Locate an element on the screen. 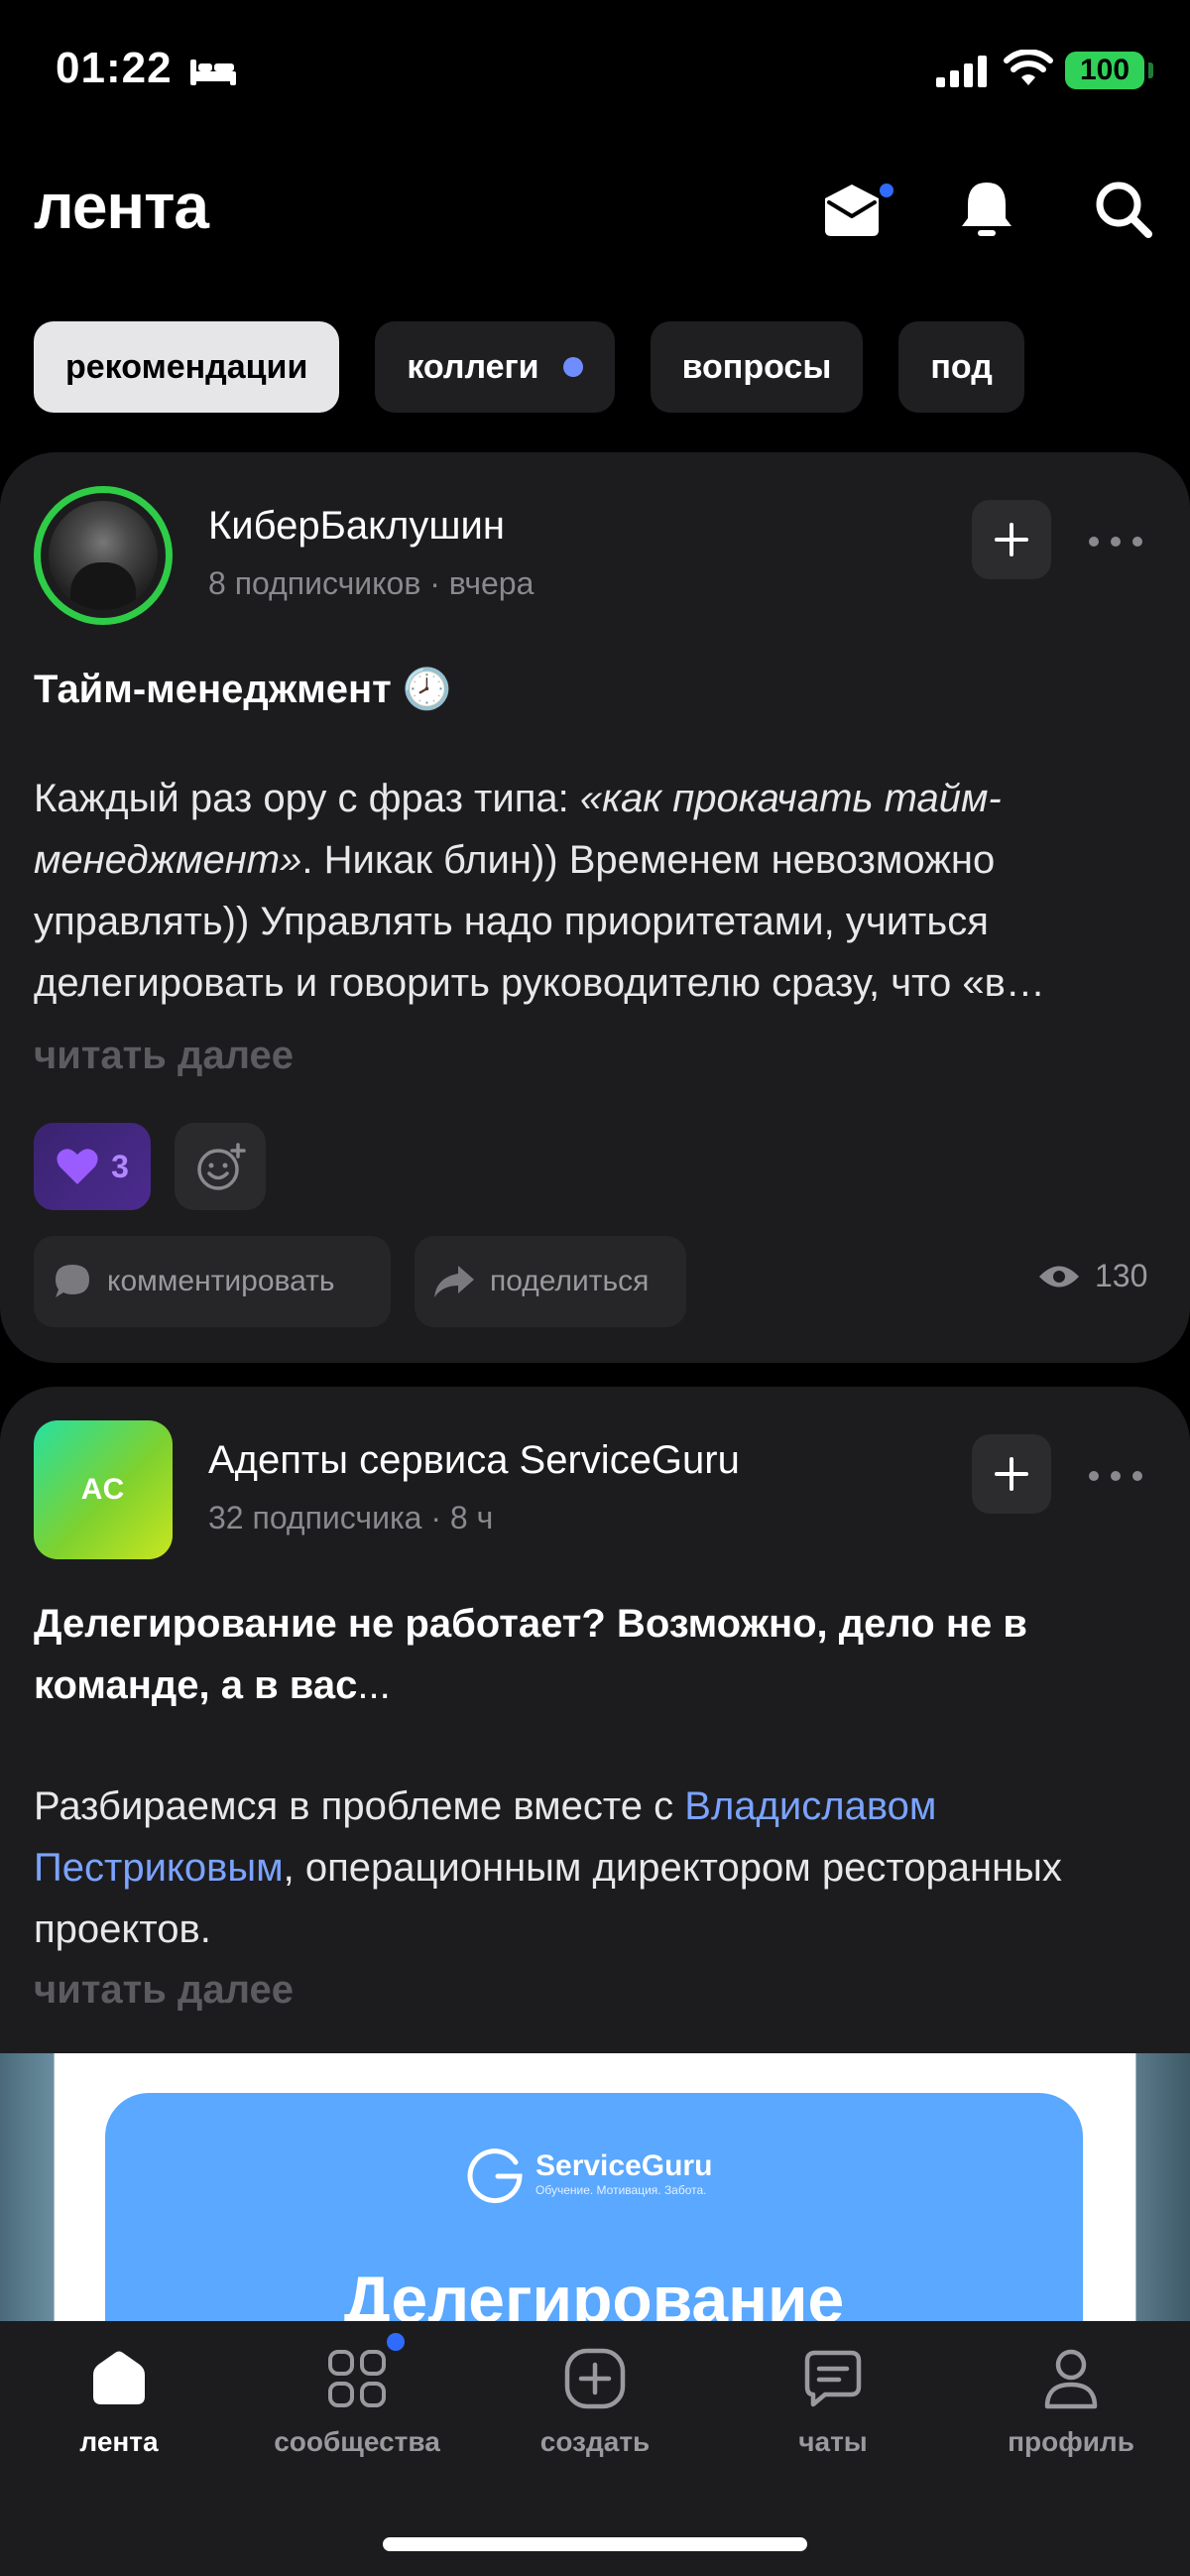 The height and width of the screenshot is (2576, 1190). nav-feed: лента is located at coordinates (119, 2402).